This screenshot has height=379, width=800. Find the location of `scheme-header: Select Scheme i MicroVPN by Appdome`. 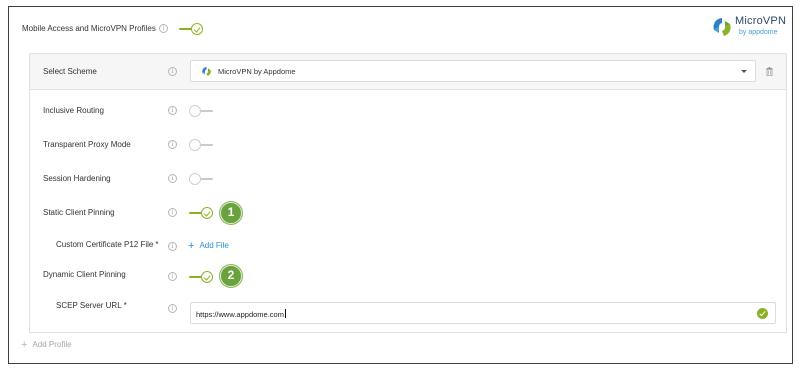

scheme-header: Select Scheme i MicroVPN by Appdome is located at coordinates (408, 72).